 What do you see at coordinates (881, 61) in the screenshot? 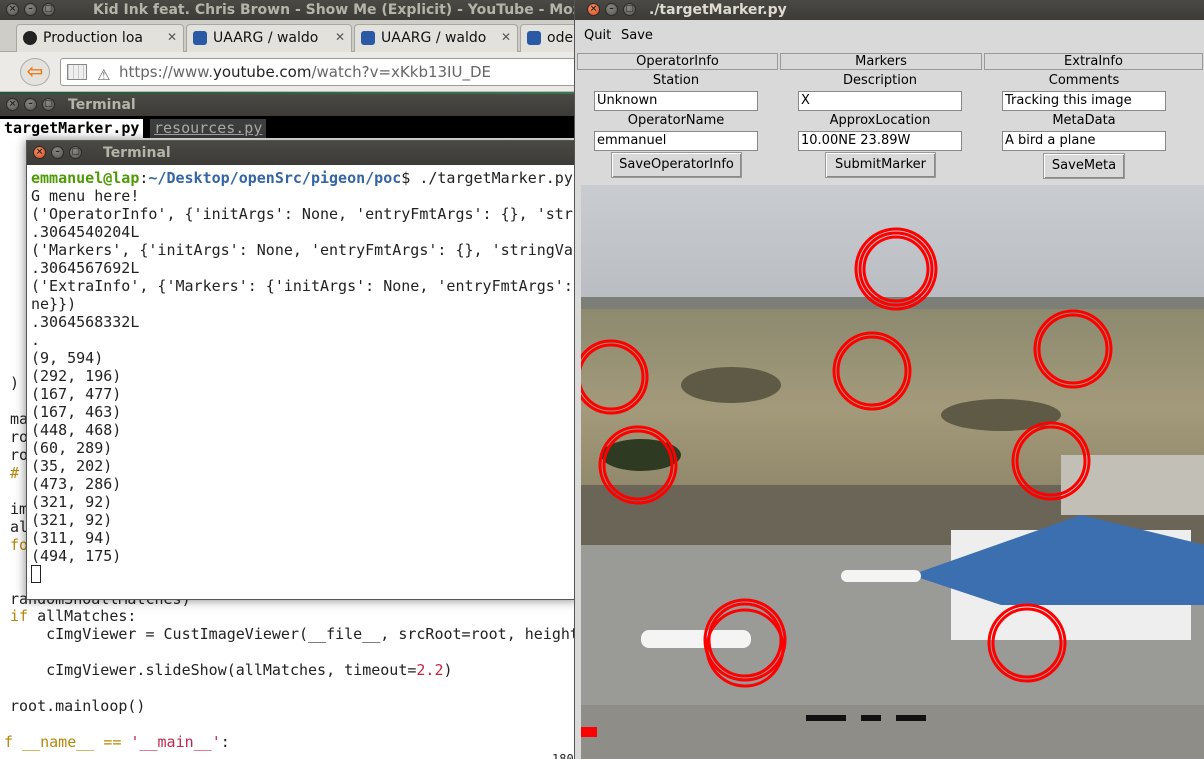
I see `section-markers: Markers` at bounding box center [881, 61].